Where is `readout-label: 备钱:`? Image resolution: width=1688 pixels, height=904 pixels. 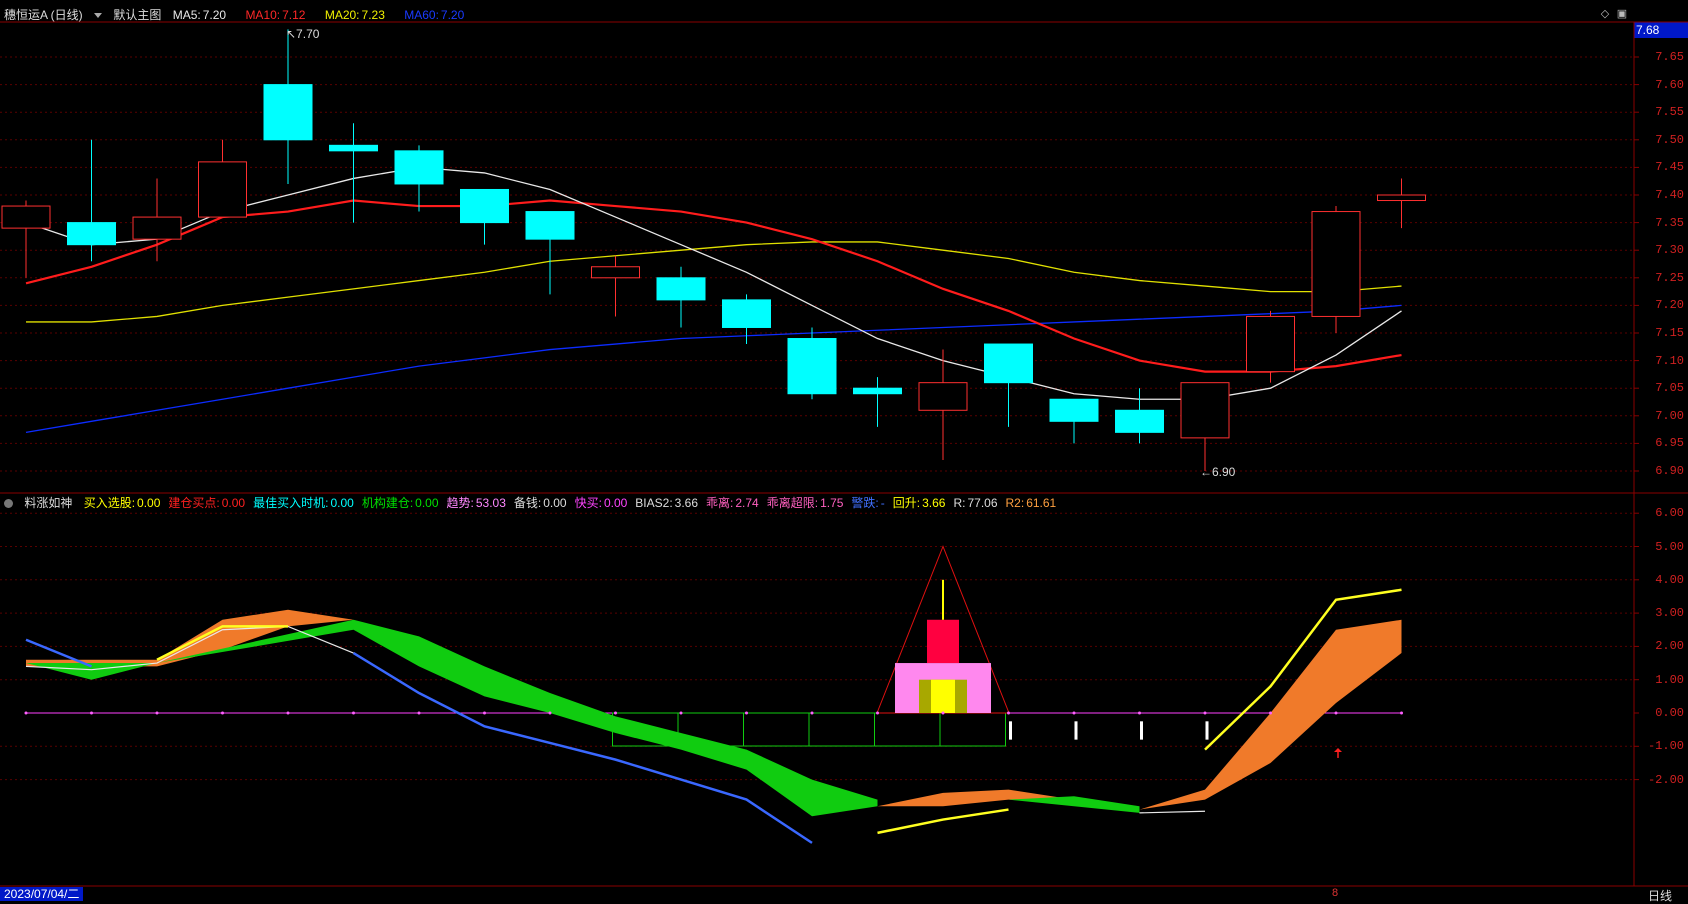
readout-label: 备钱: is located at coordinates (527, 503).